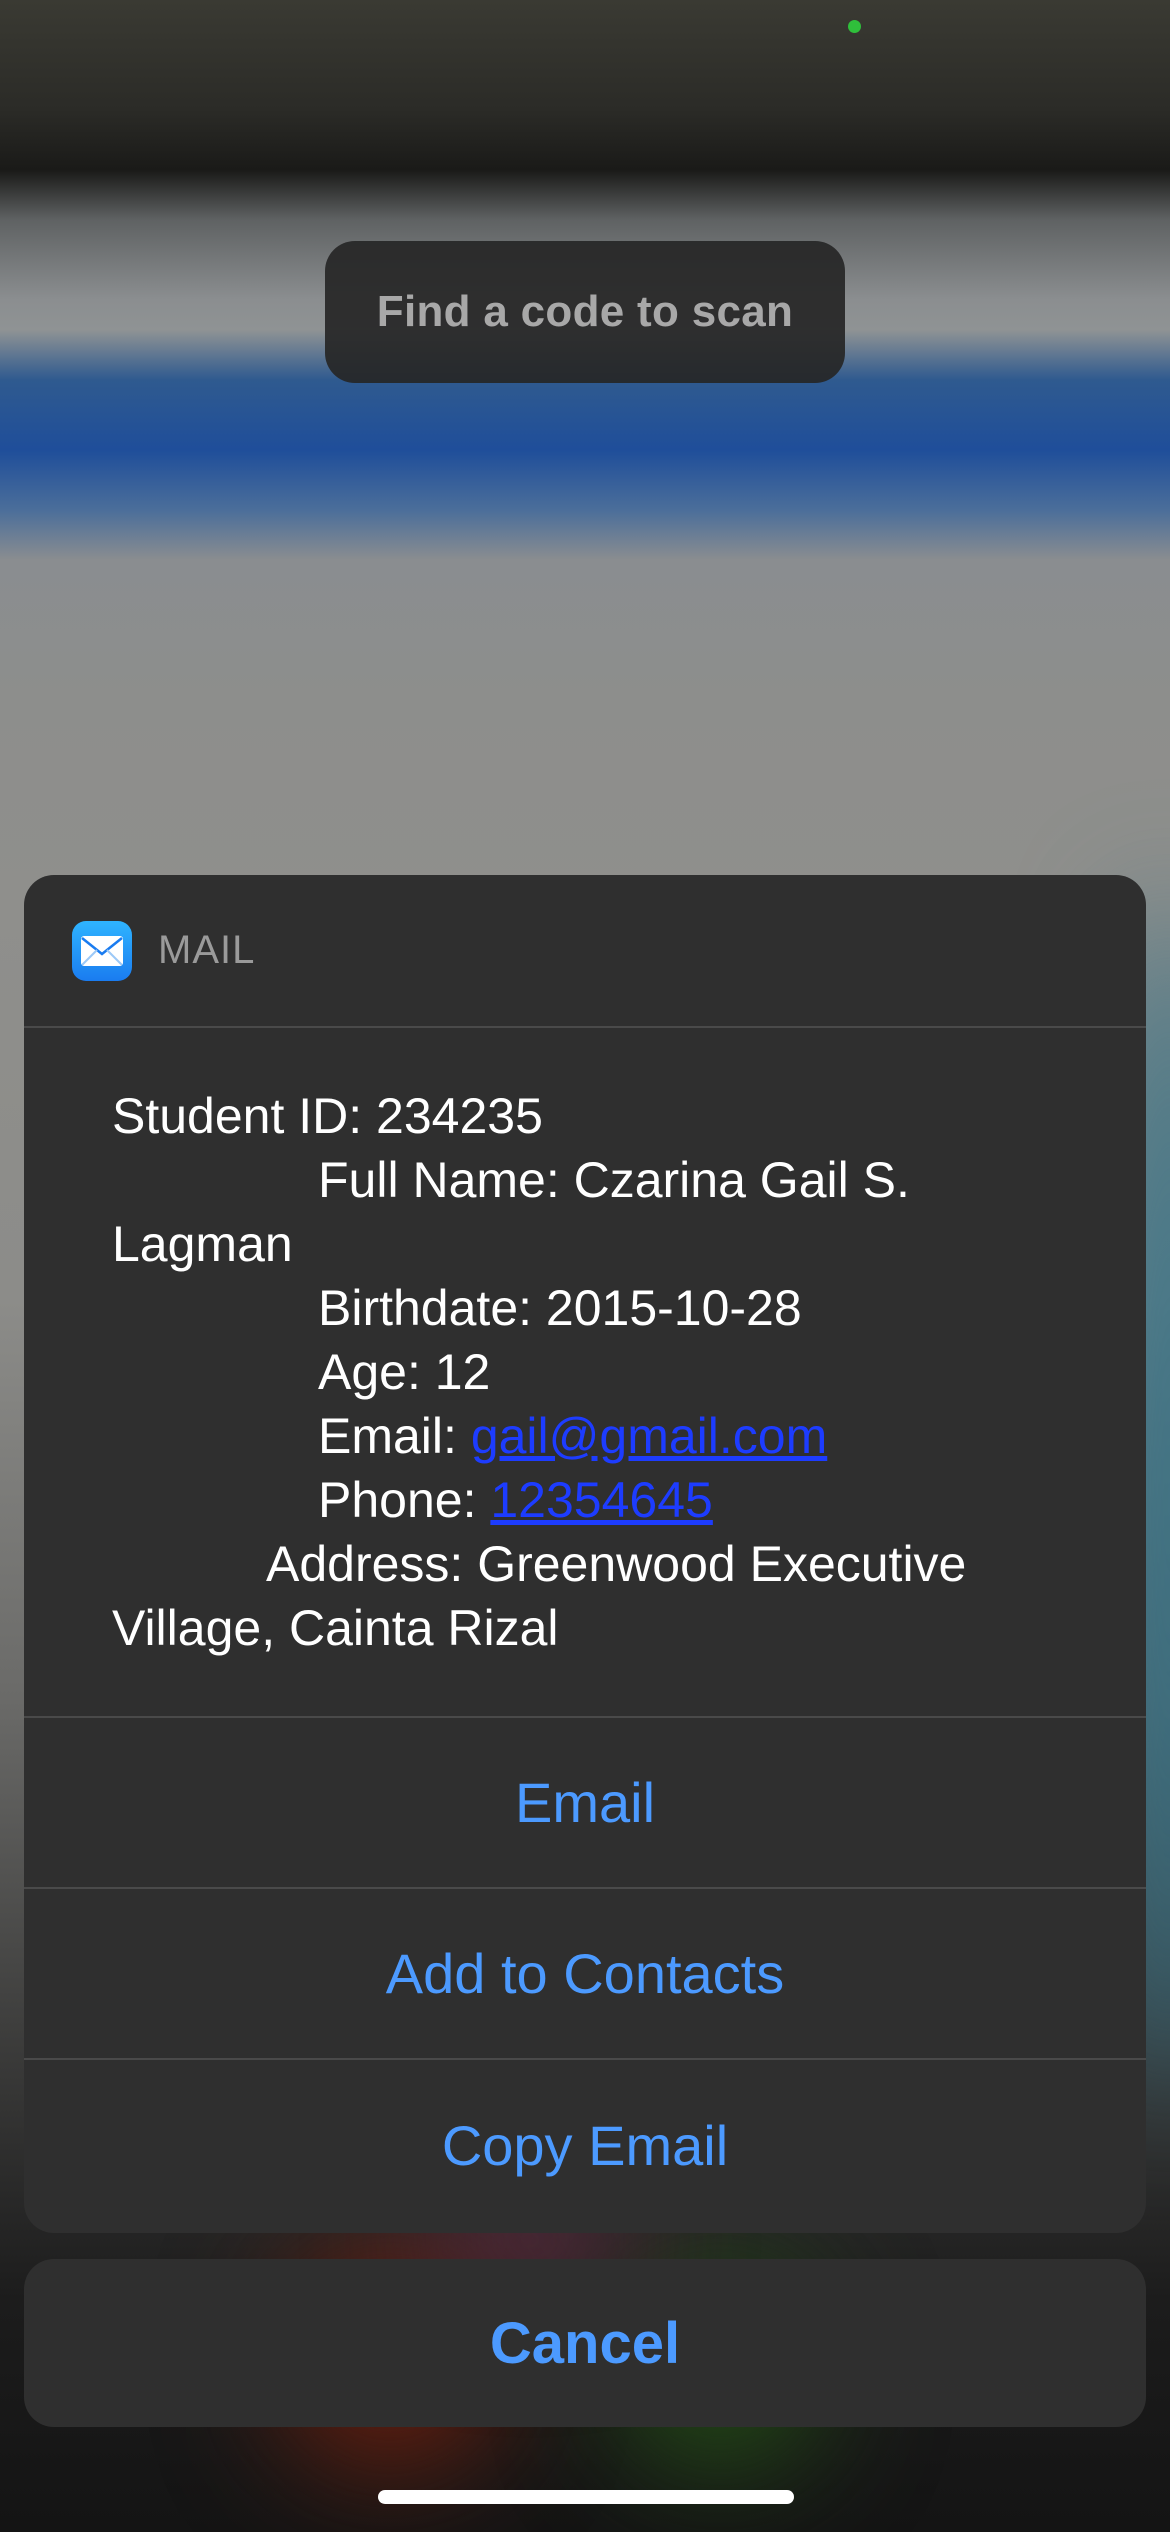  What do you see at coordinates (202, 1244) in the screenshot?
I see `full-name-continued-line: Lagman` at bounding box center [202, 1244].